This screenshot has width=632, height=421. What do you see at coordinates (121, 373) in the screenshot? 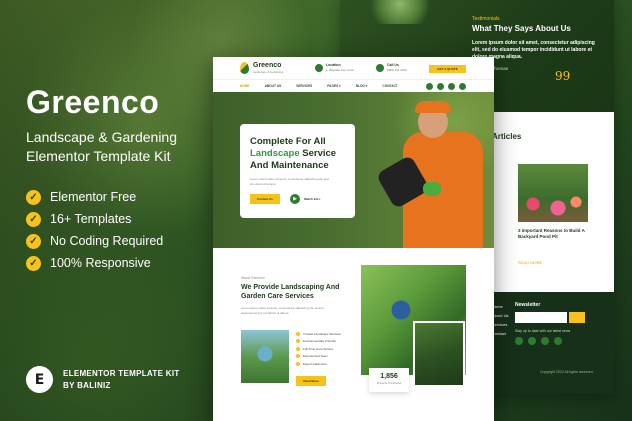
I see `kit-line-1: ELEMENTOR TEMPLATE KIT` at bounding box center [121, 373].